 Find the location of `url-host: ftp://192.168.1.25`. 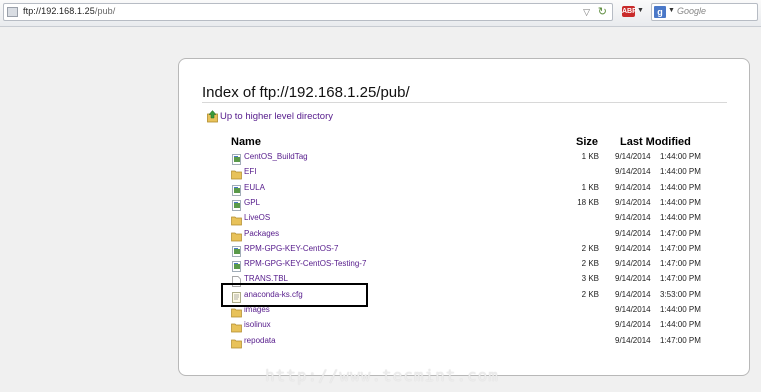

url-host: ftp://192.168.1.25 is located at coordinates (59, 11).